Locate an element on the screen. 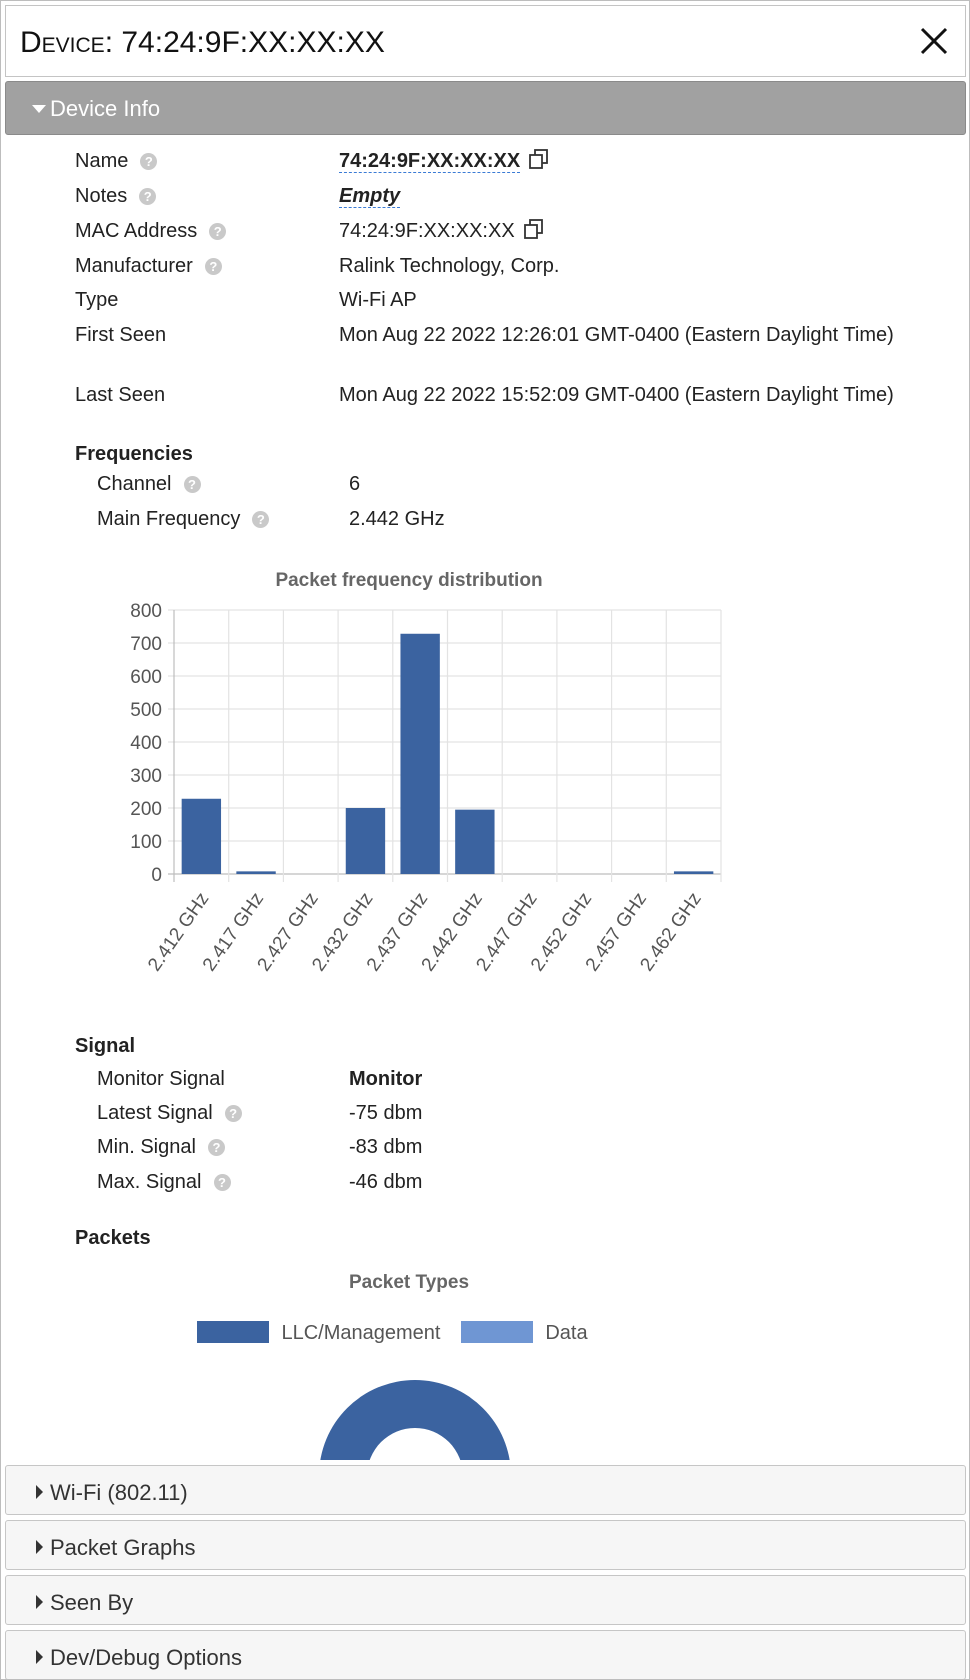  type-value: Wi-Fi AP is located at coordinates (378, 300).